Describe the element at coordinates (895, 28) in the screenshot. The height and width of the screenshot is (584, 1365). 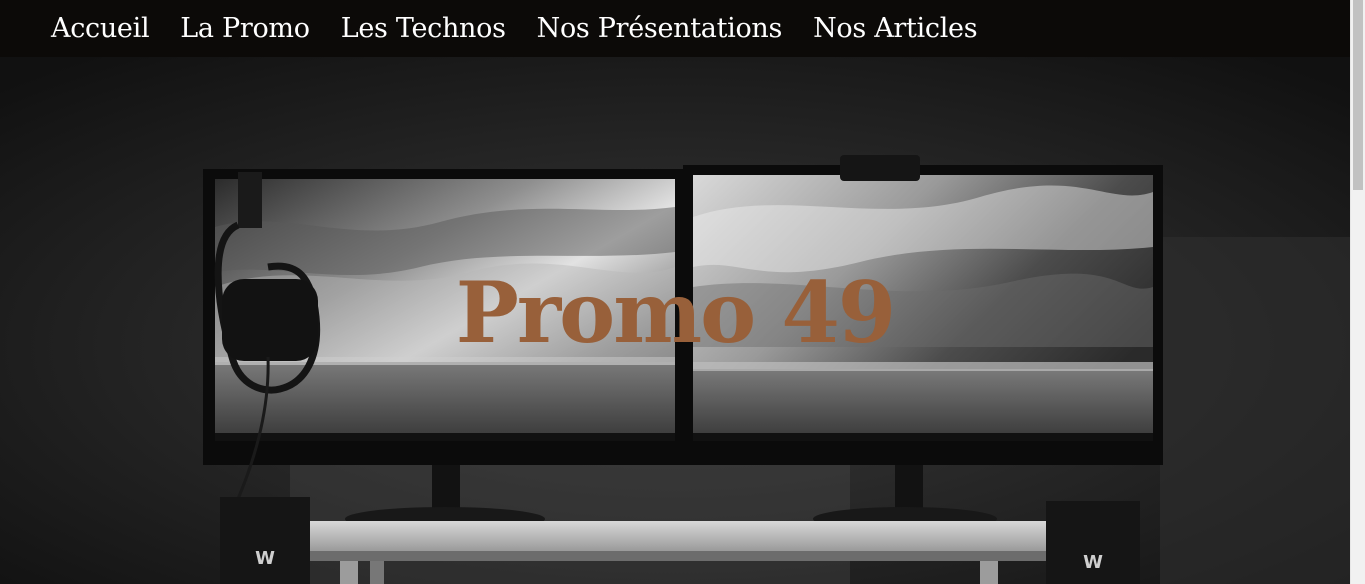
I see `nav-link-nos-articles: Nos Articles` at that location.